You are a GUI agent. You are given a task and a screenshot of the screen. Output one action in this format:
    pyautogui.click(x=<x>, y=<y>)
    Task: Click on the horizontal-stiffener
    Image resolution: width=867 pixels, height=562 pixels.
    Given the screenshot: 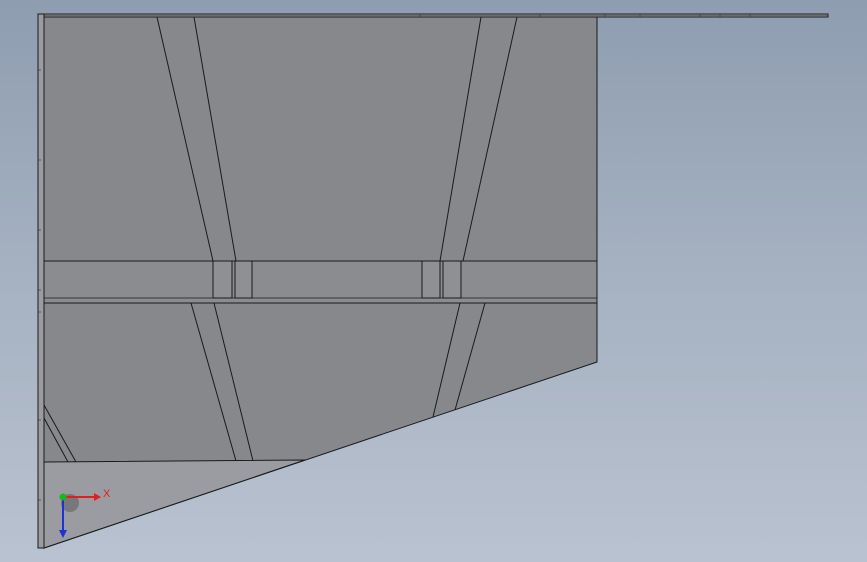 What is the action you would take?
    pyautogui.click(x=320, y=282)
    